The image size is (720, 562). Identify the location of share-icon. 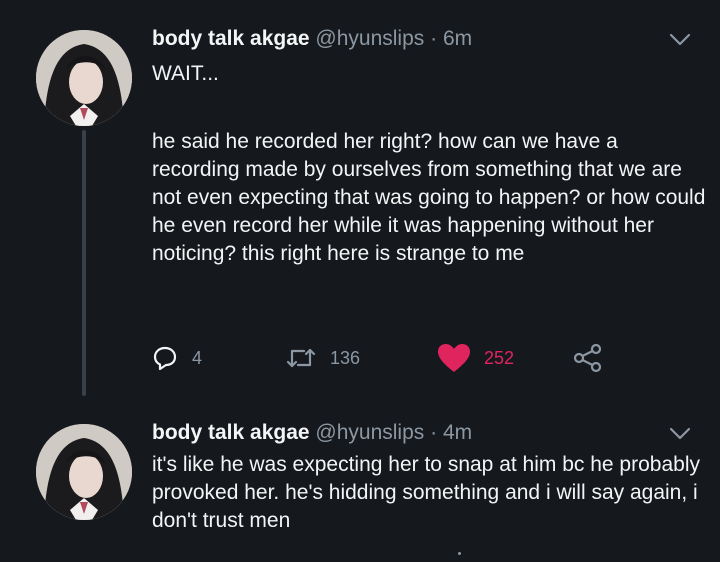
(587, 358).